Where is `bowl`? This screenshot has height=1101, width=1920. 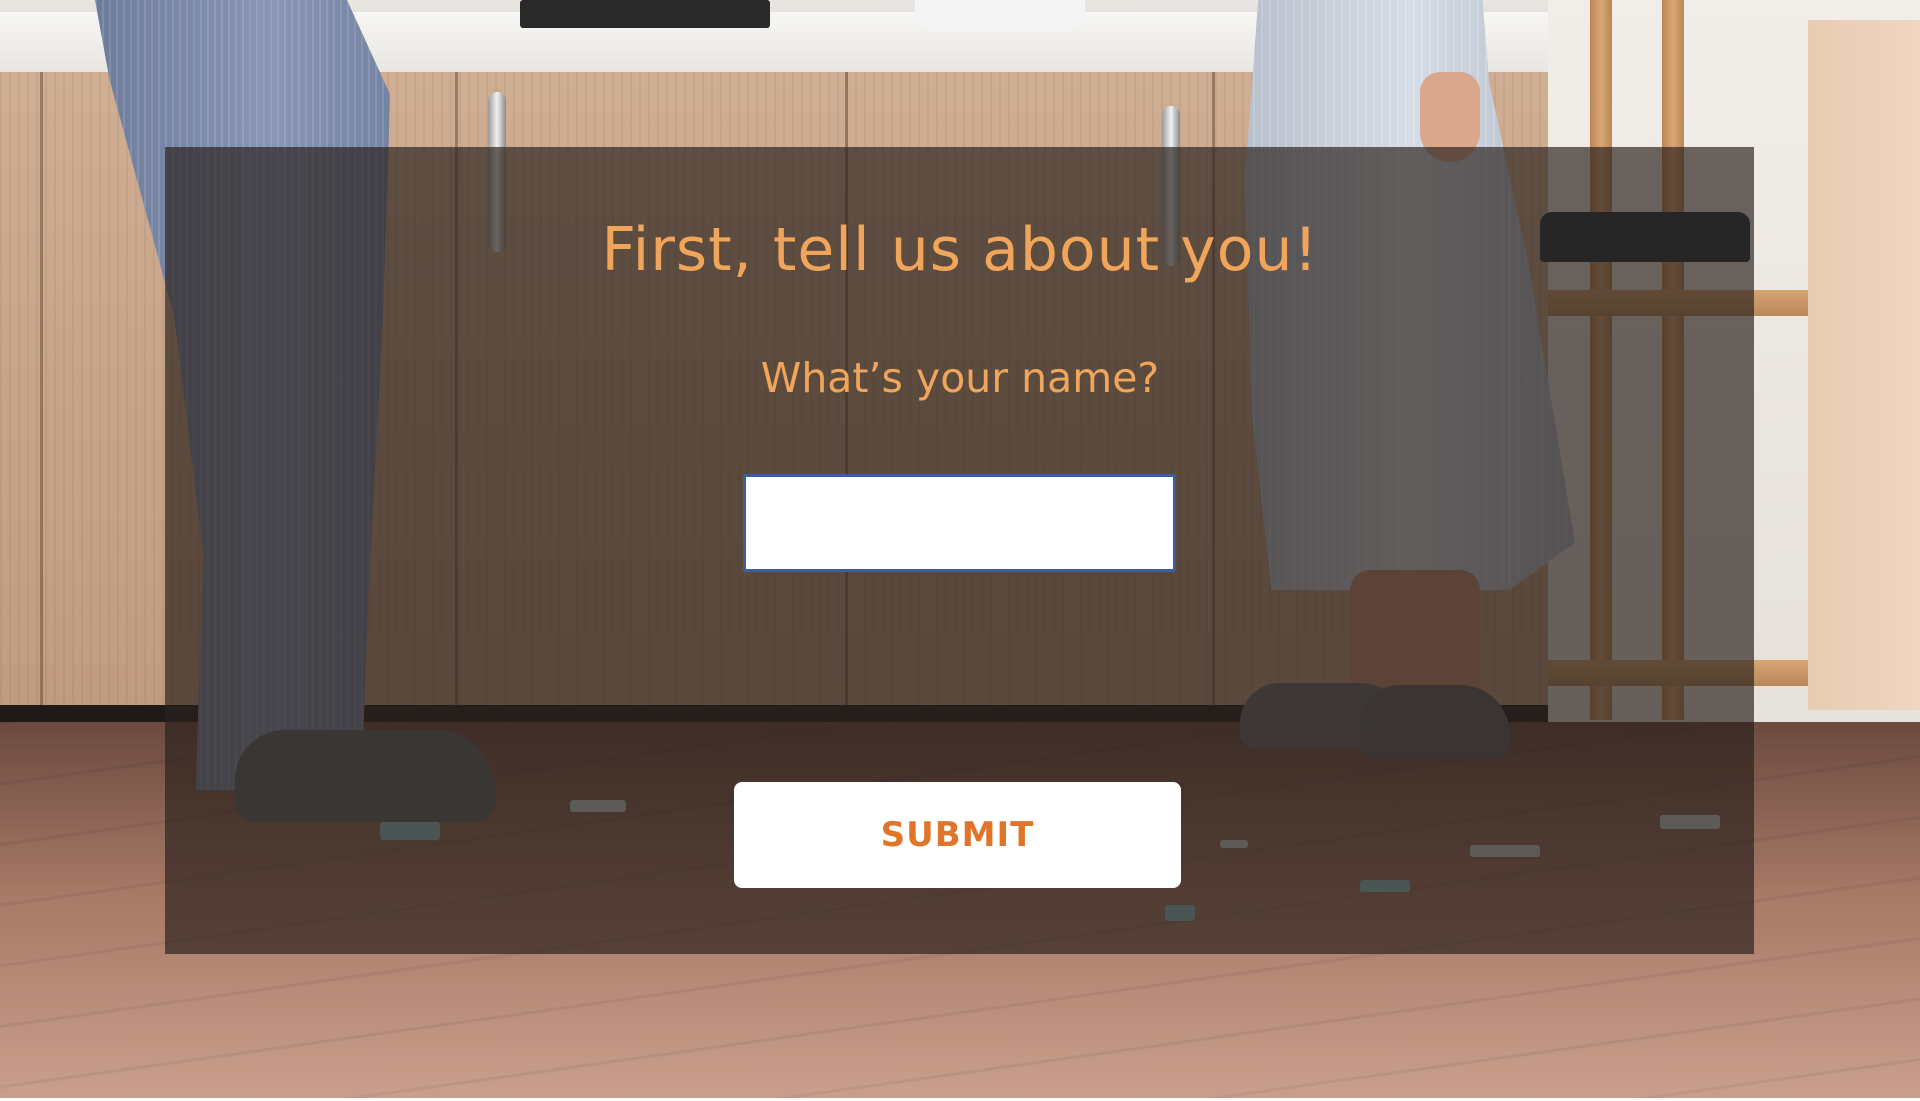 bowl is located at coordinates (1000, 16).